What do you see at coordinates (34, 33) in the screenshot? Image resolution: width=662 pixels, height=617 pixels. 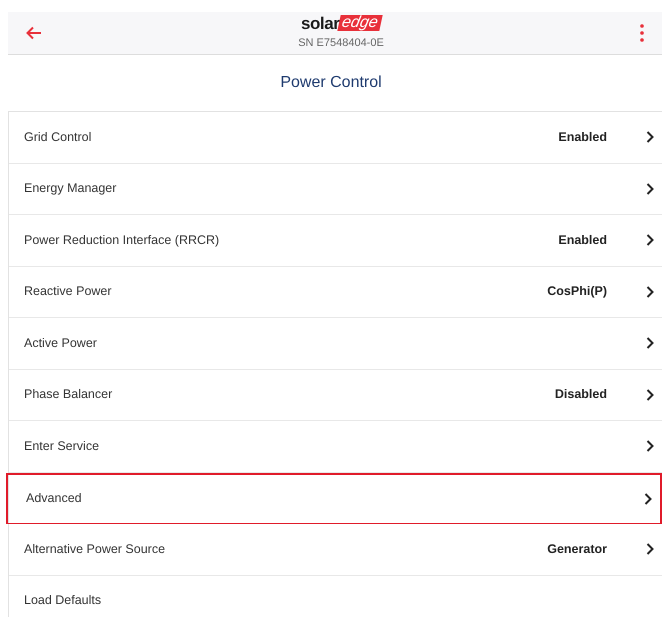 I see `back-arrow-icon` at bounding box center [34, 33].